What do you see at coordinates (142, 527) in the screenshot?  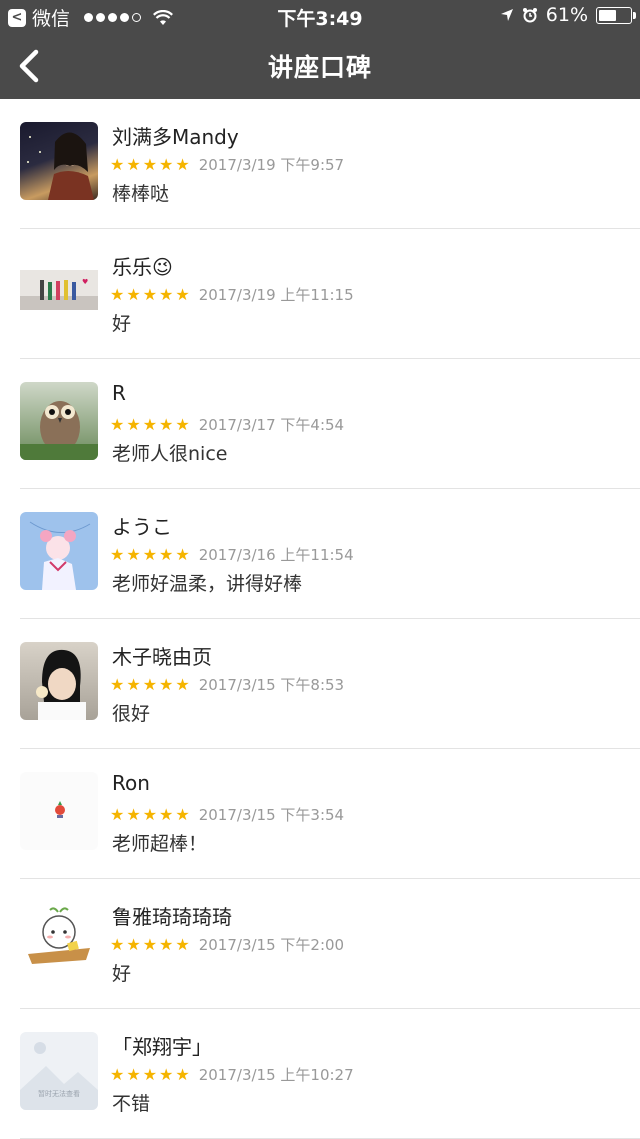 I see `reviewer-name: ようこ` at bounding box center [142, 527].